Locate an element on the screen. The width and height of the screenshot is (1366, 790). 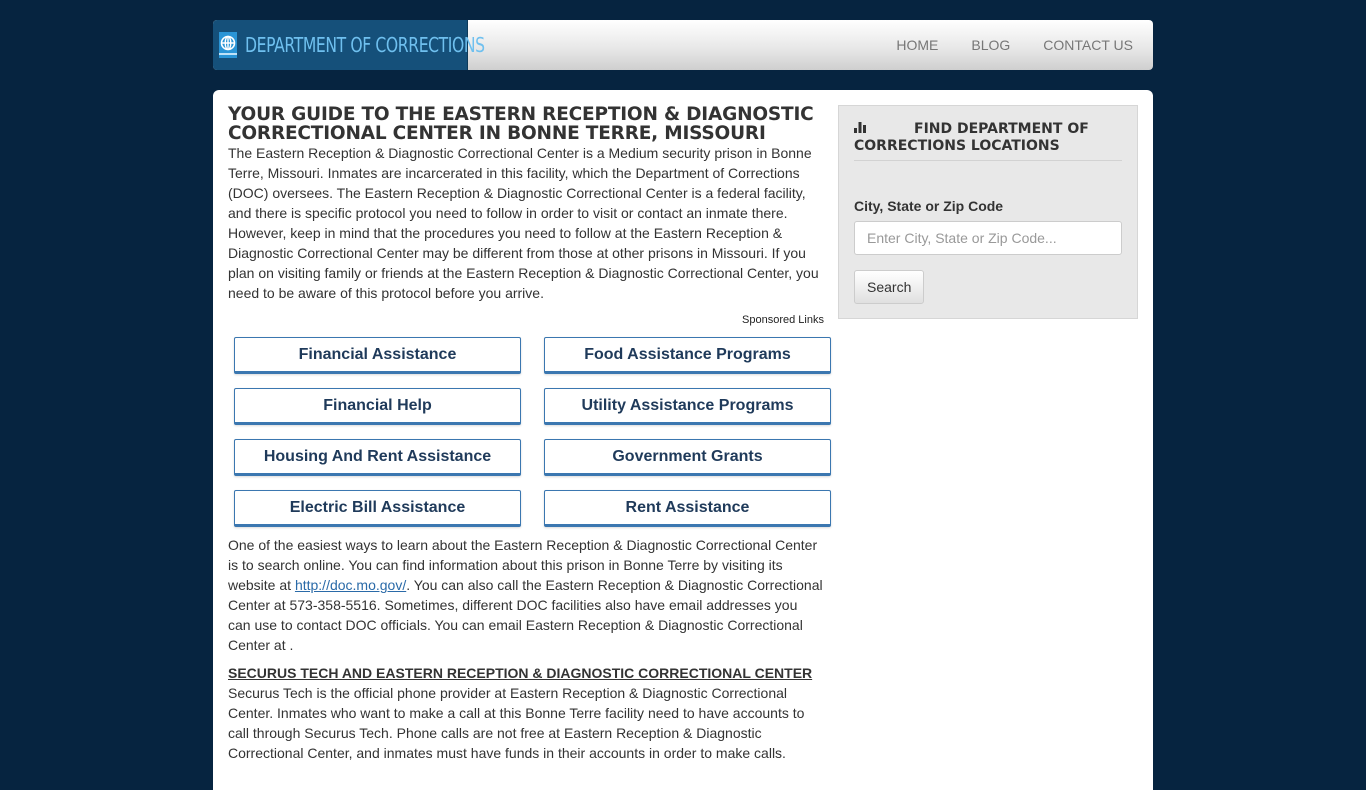
doc-website-link: http://doc.mo.gov/ is located at coordinates (350, 585).